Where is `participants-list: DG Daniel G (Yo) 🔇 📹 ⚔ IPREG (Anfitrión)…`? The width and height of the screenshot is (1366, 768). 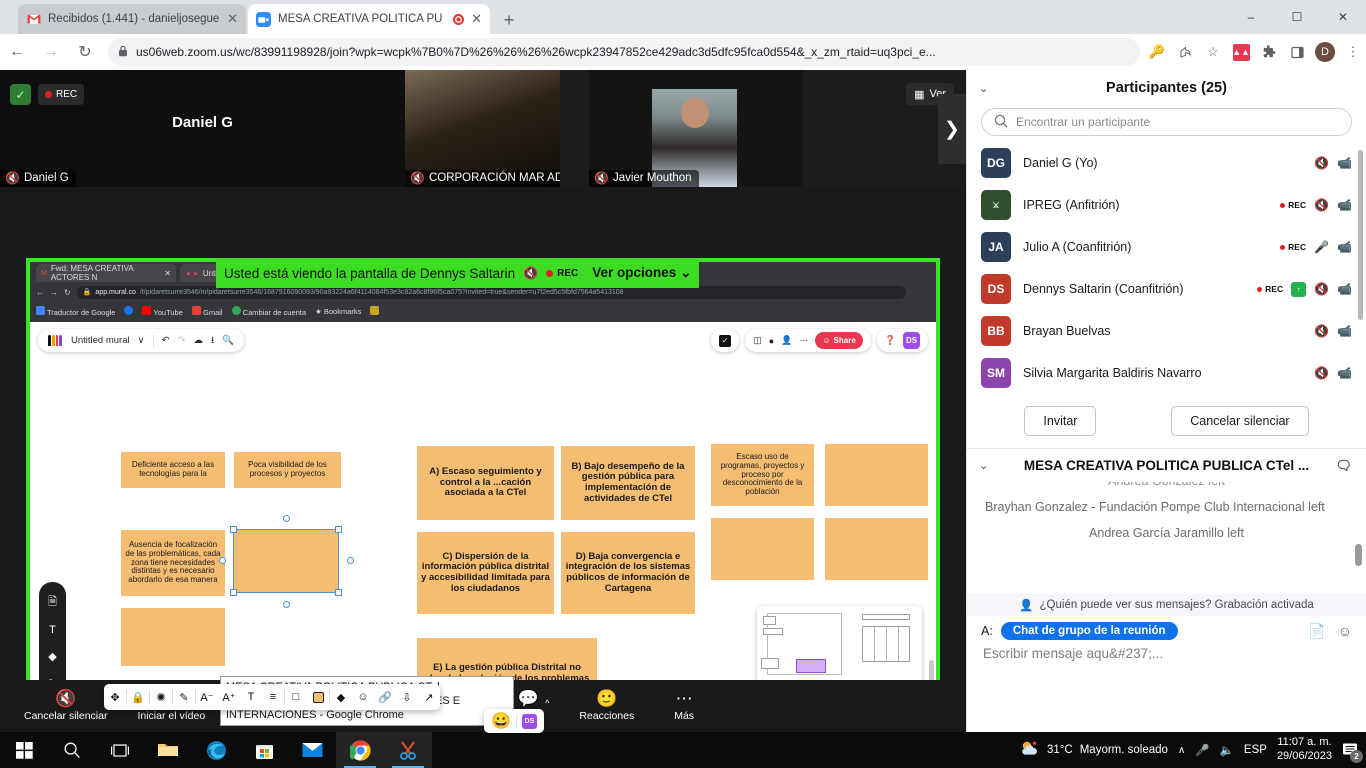
participants-list: DG Daniel G (Yo) 🔇 📹 ⚔ IPREG (Anfitrión)… is located at coordinates (1166, 269).